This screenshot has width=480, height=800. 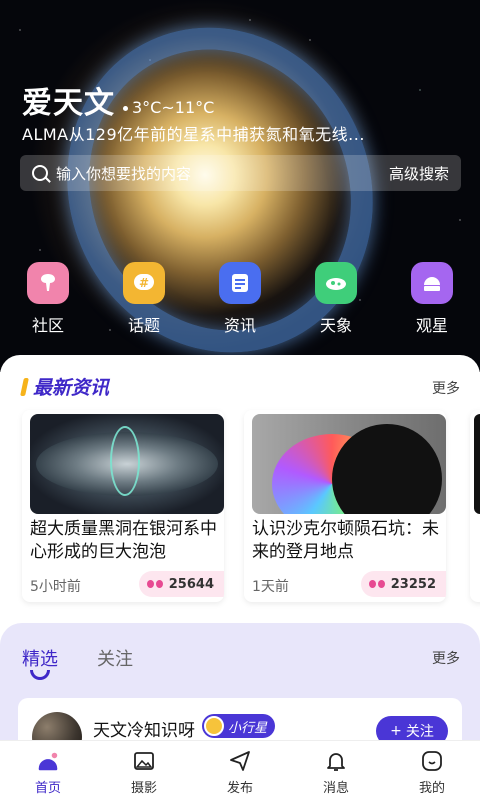 I want to click on views-badge: 23252, so click(x=403, y=584).